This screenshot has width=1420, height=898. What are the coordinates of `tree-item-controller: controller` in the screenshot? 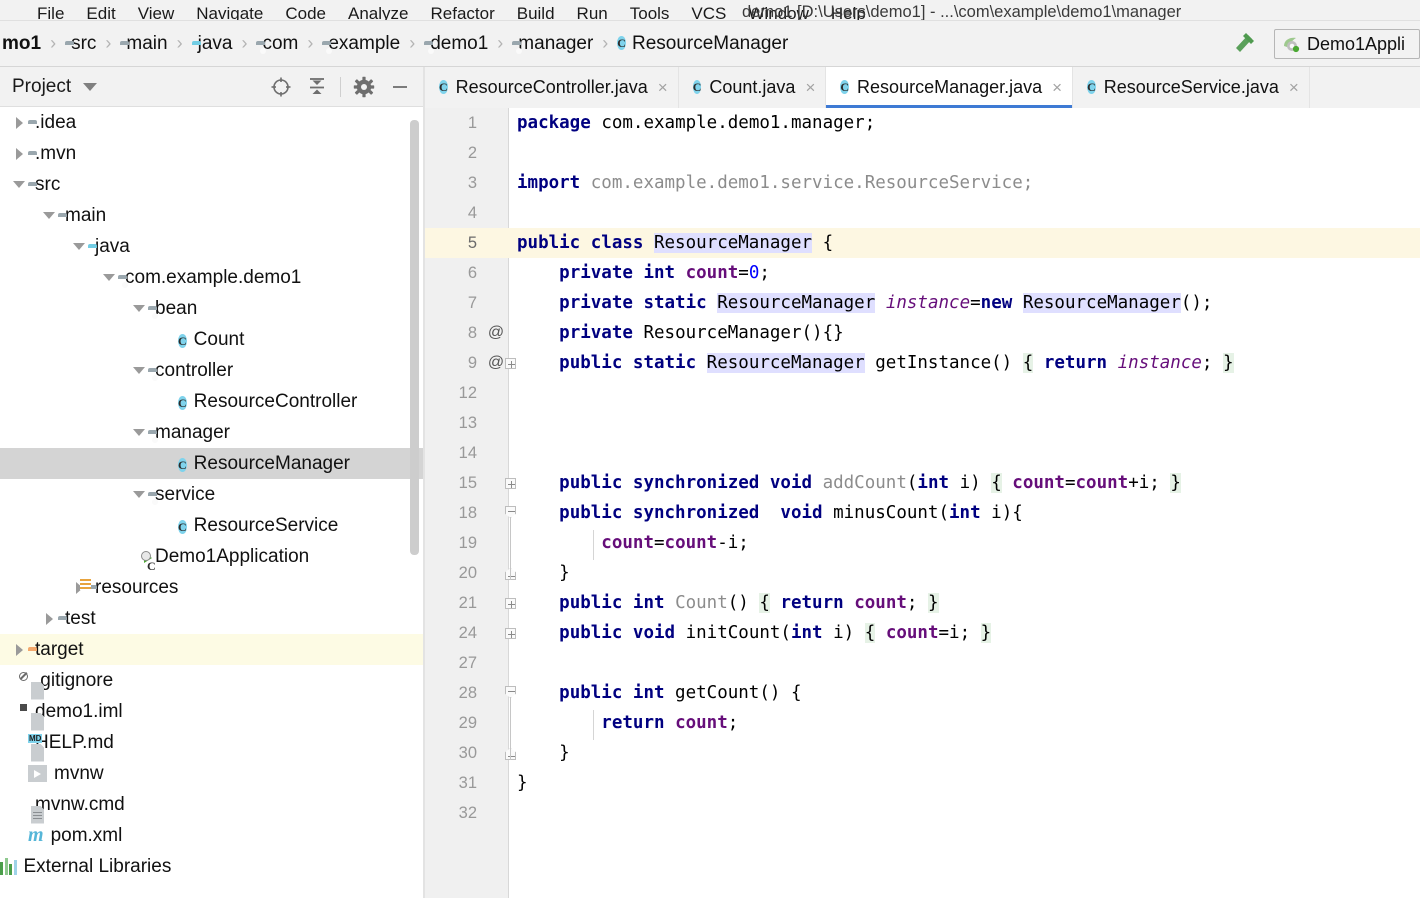 It's located at (212, 370).